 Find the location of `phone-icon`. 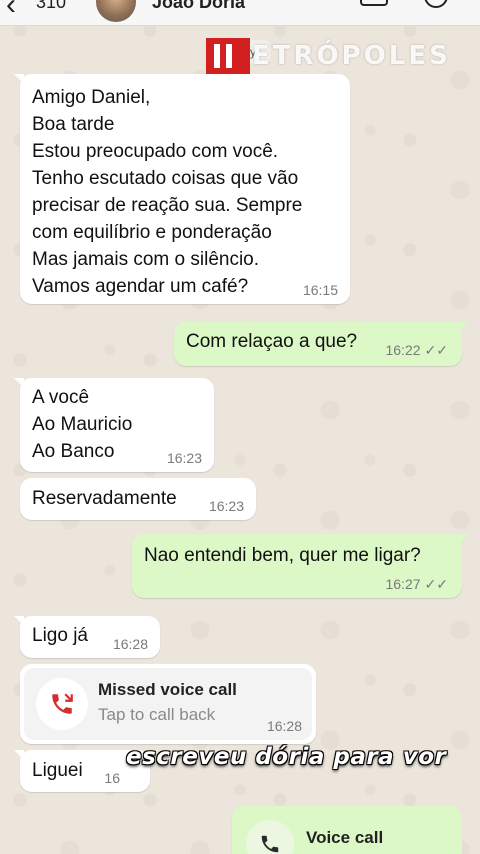

phone-icon is located at coordinates (436, 4).